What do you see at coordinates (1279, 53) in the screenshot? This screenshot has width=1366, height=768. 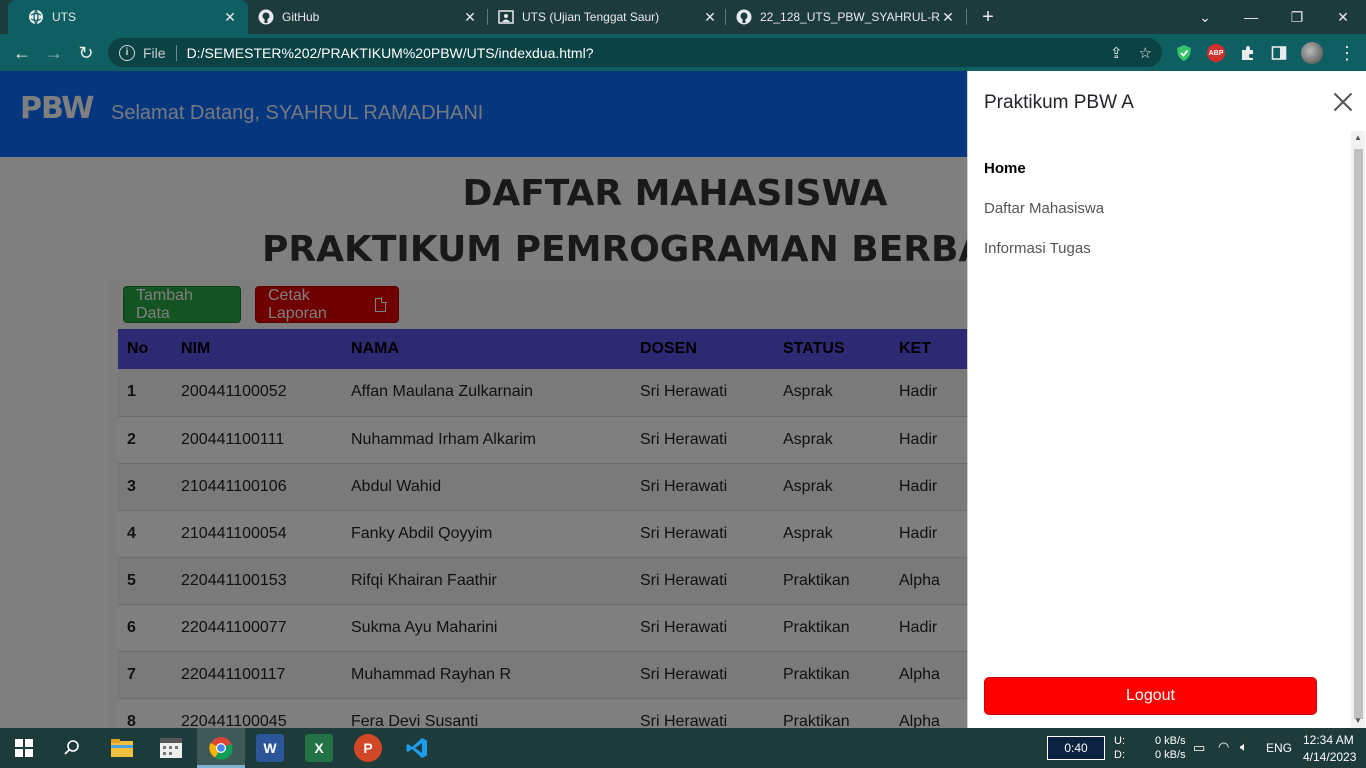 I see `side-panel-icon` at bounding box center [1279, 53].